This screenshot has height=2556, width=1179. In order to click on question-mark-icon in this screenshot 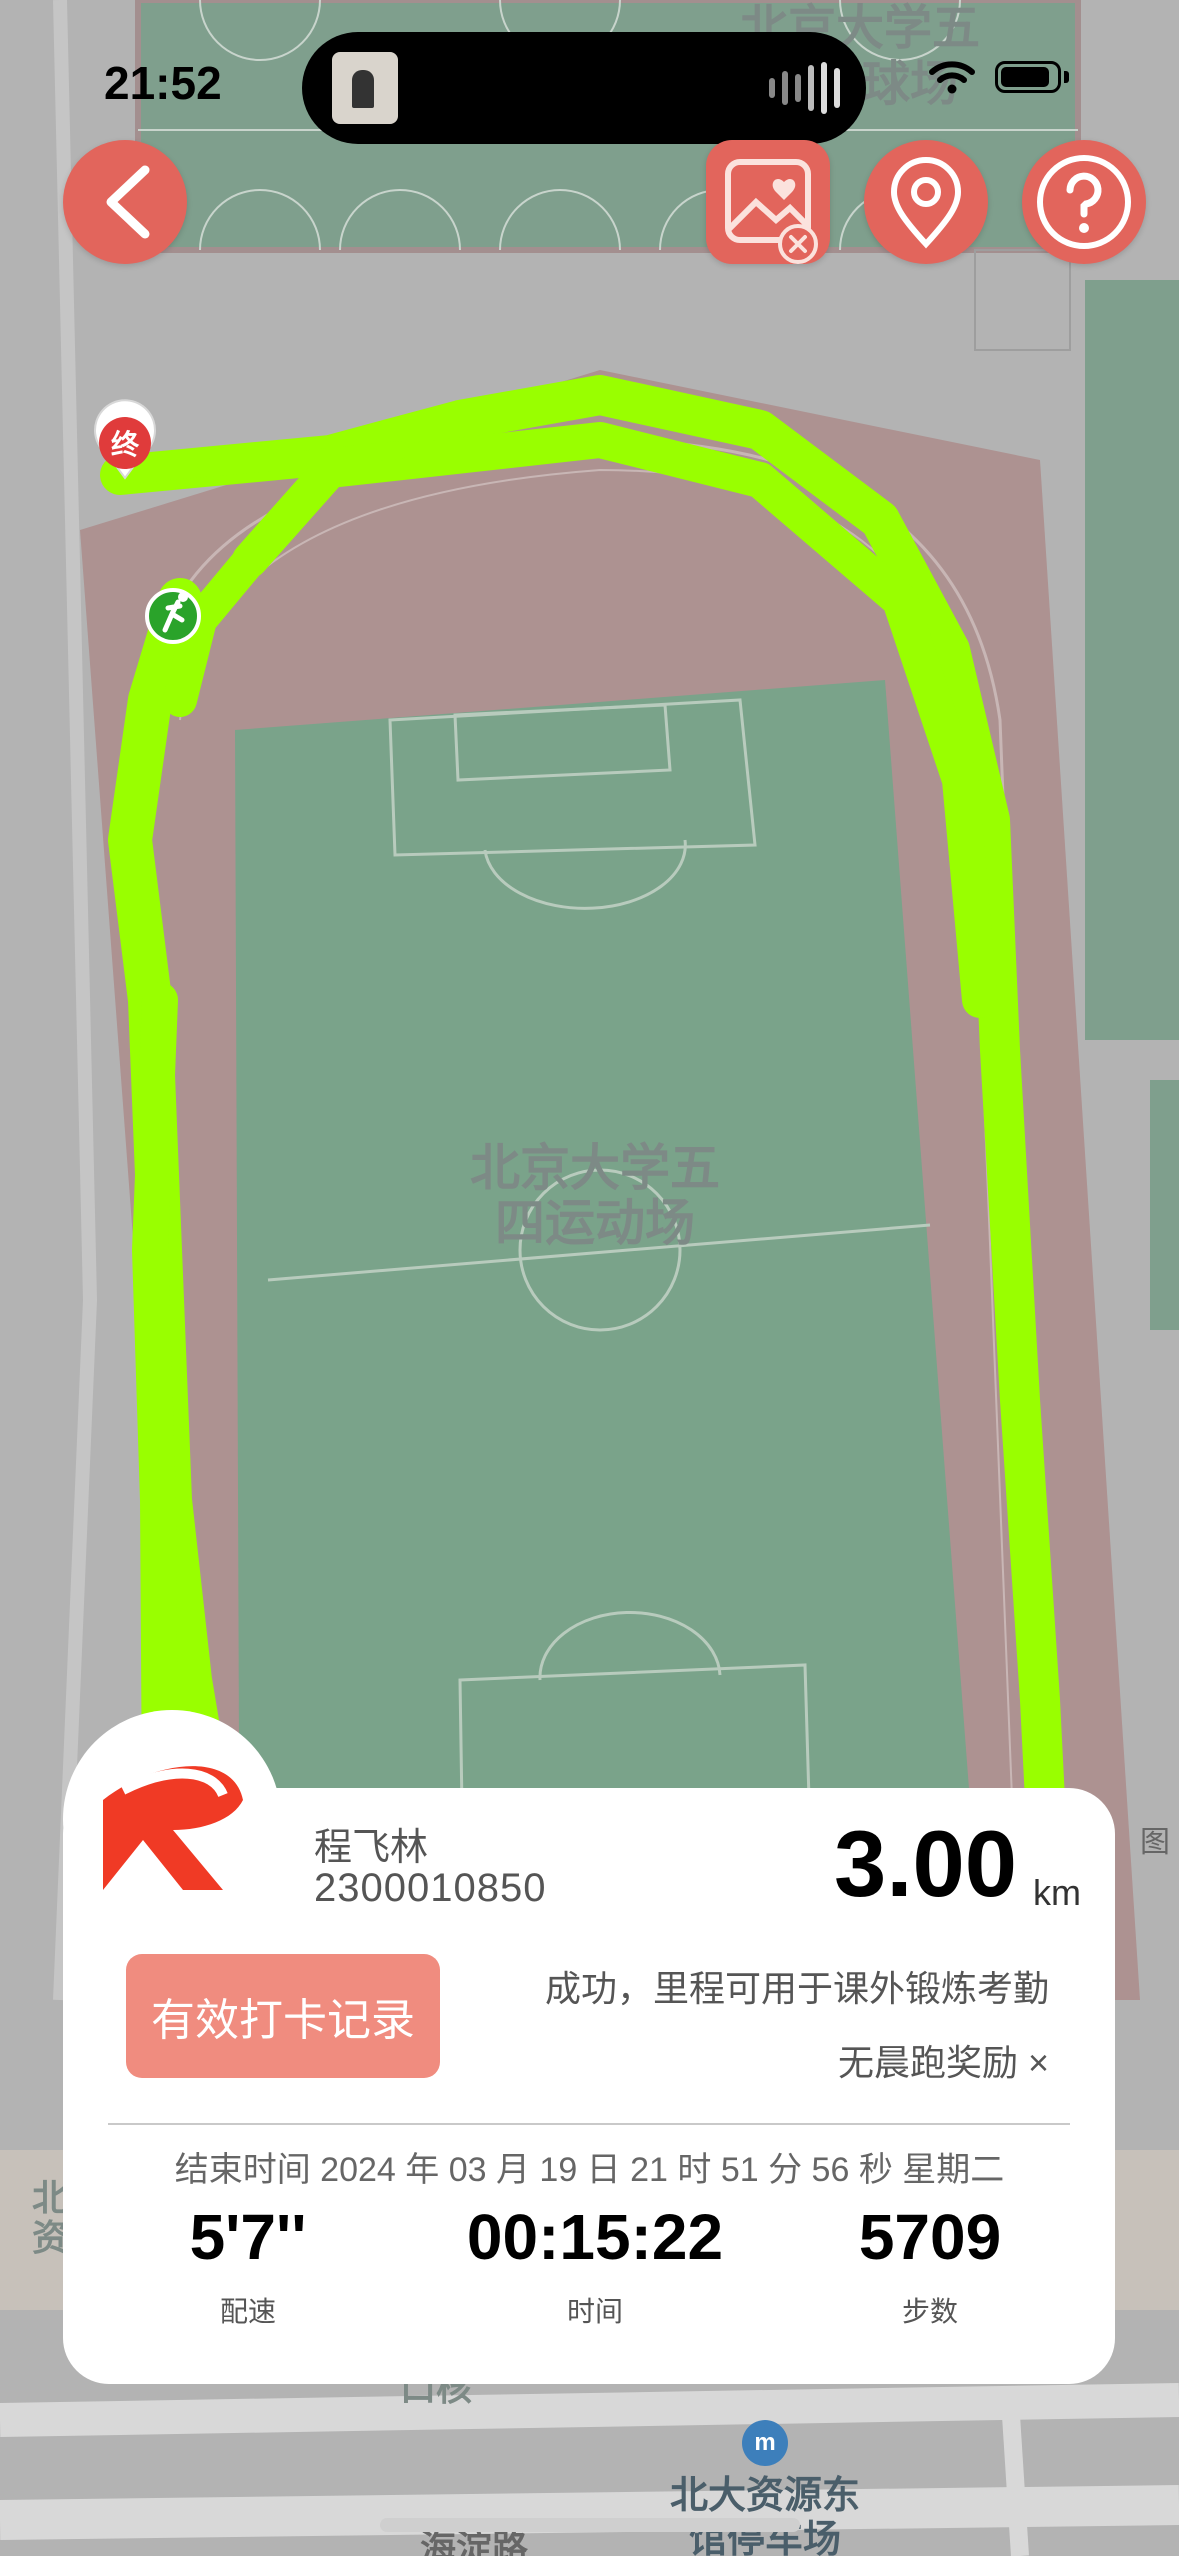, I will do `click(1084, 202)`.